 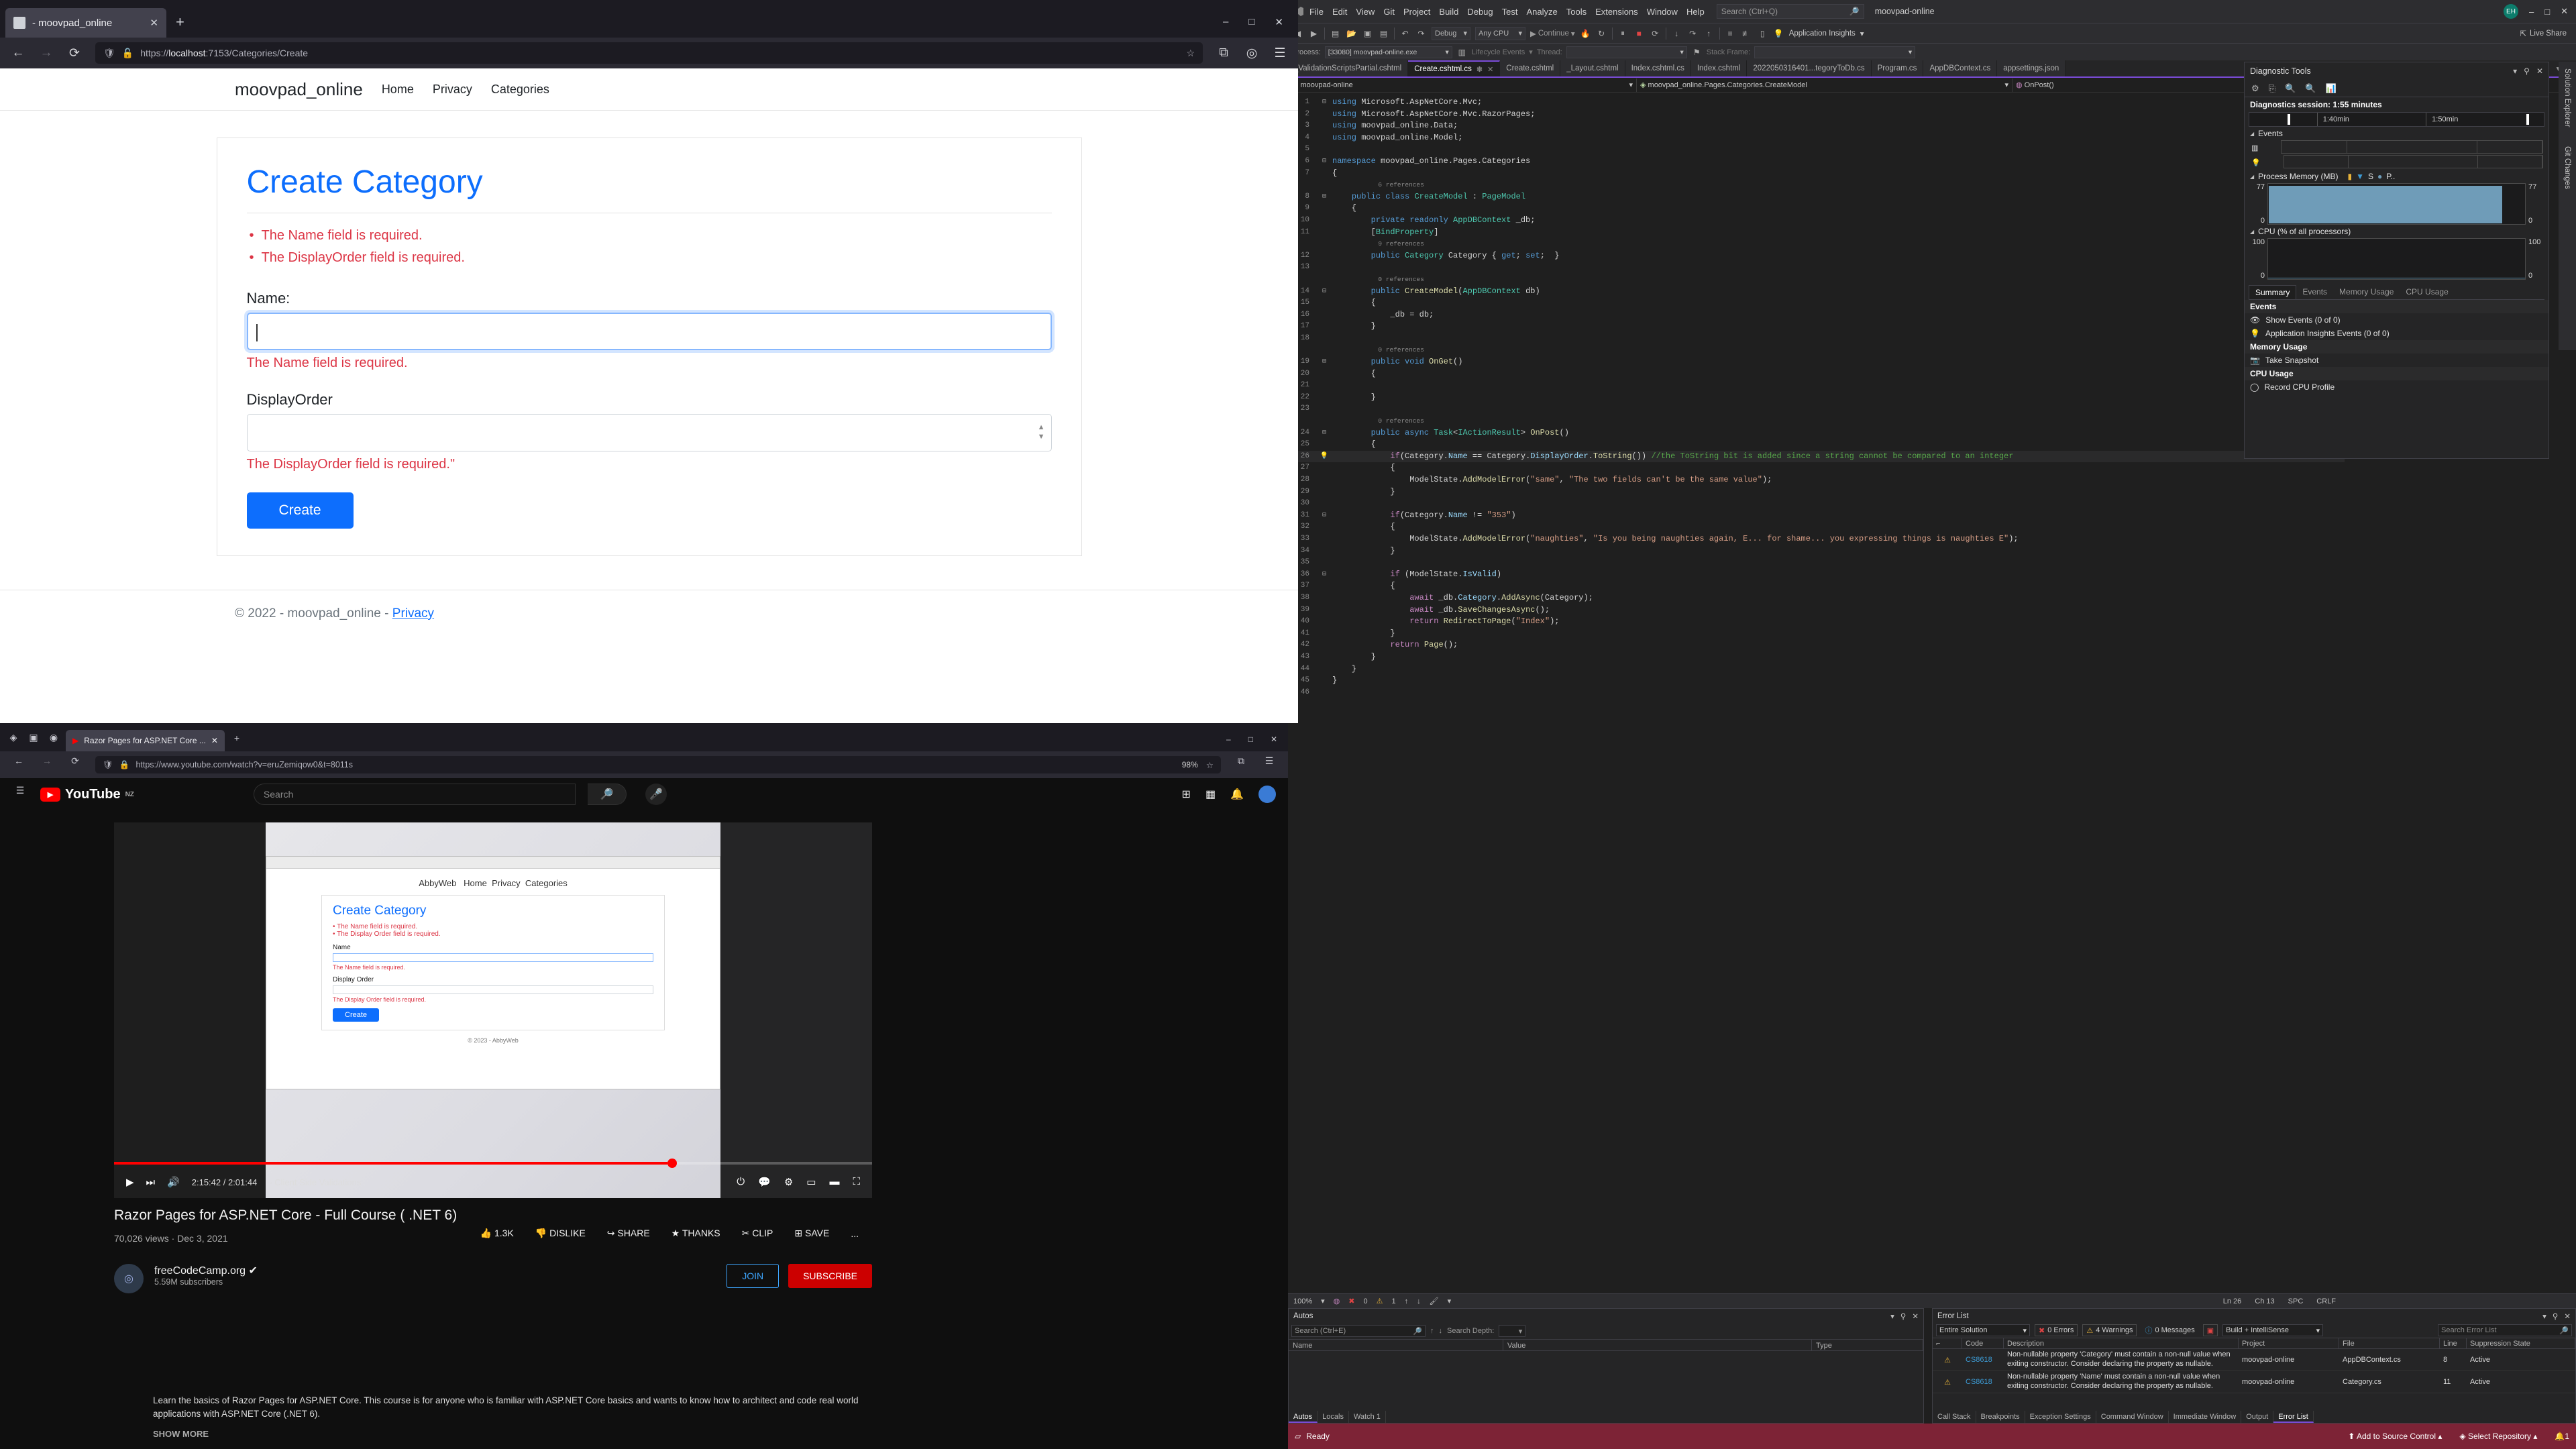 I want to click on restart-debug-icon: ⟳, so click(x=1655, y=33).